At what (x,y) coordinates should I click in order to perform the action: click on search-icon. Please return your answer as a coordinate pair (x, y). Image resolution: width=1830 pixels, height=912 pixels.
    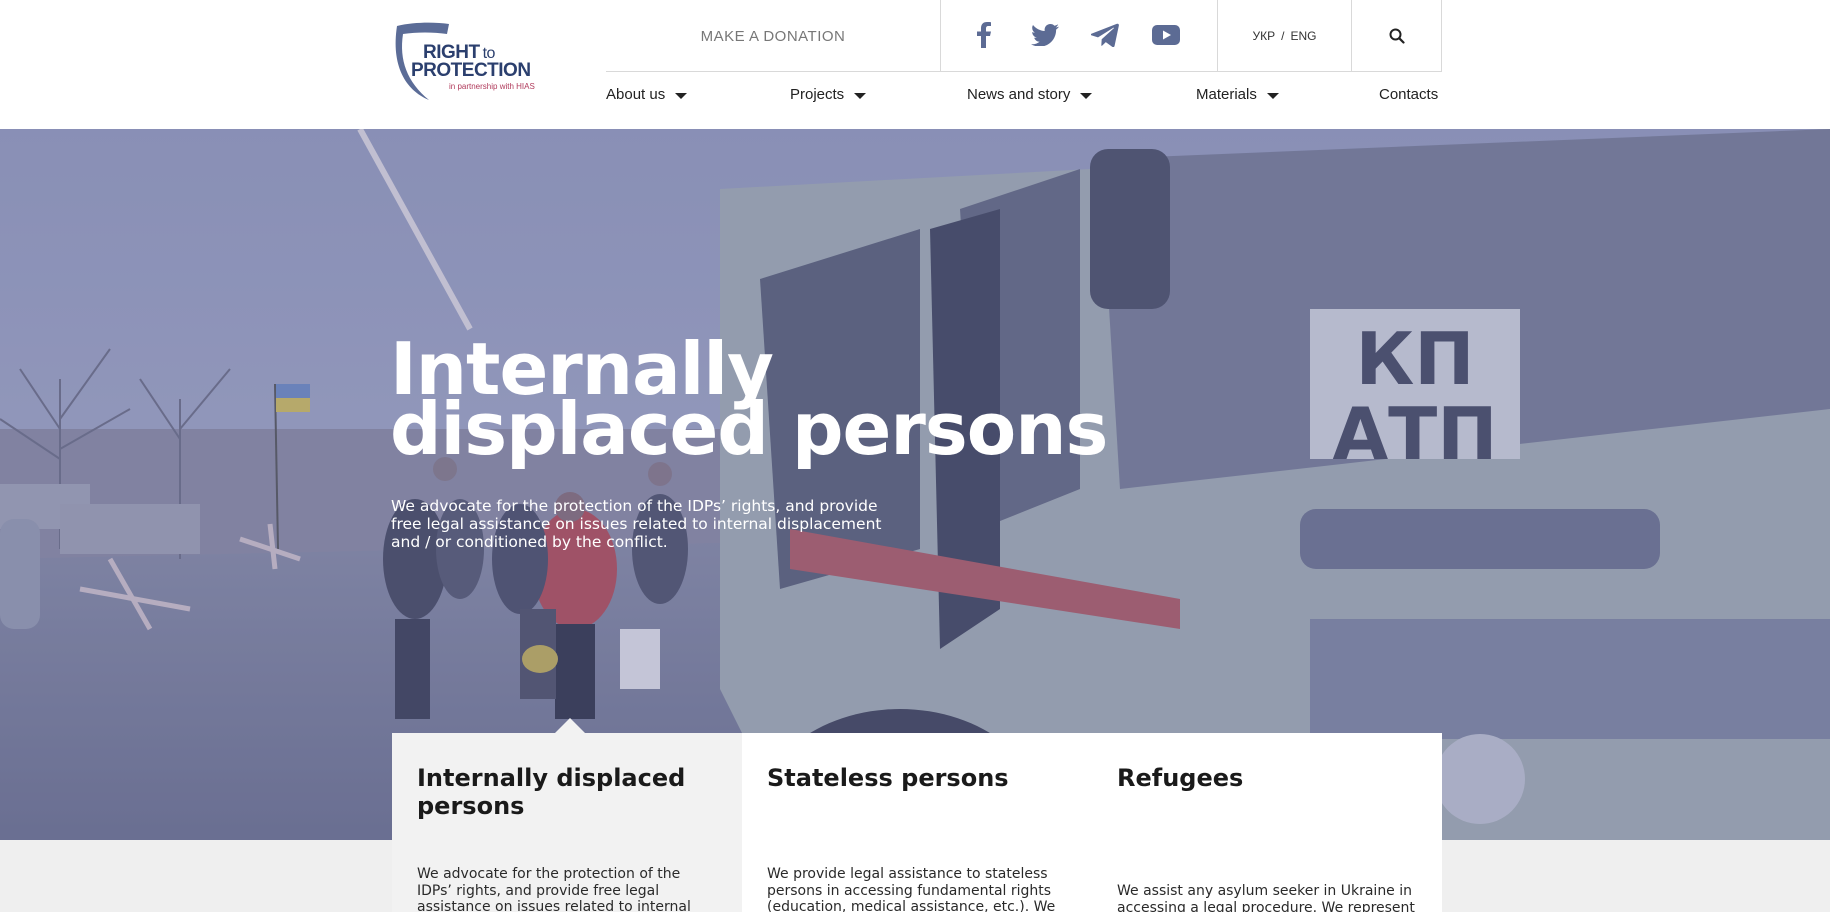
    Looking at the image, I should click on (1397, 36).